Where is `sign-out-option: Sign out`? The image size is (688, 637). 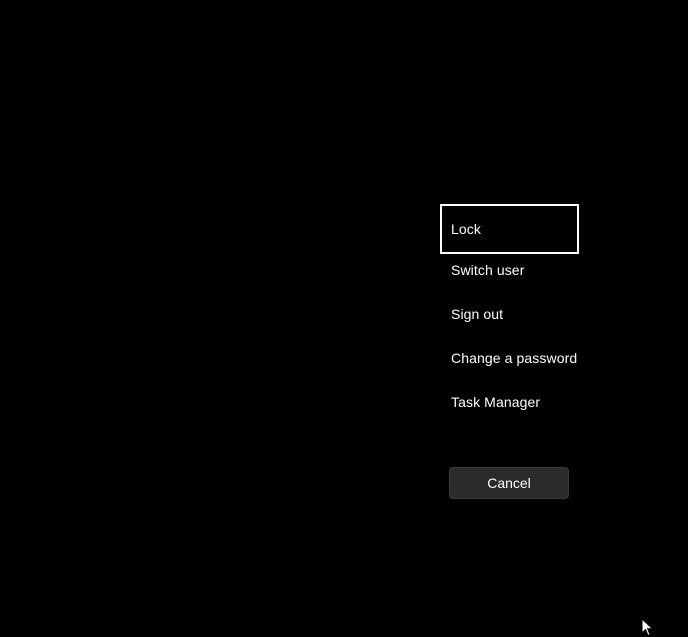
sign-out-option: Sign out is located at coordinates (509, 314).